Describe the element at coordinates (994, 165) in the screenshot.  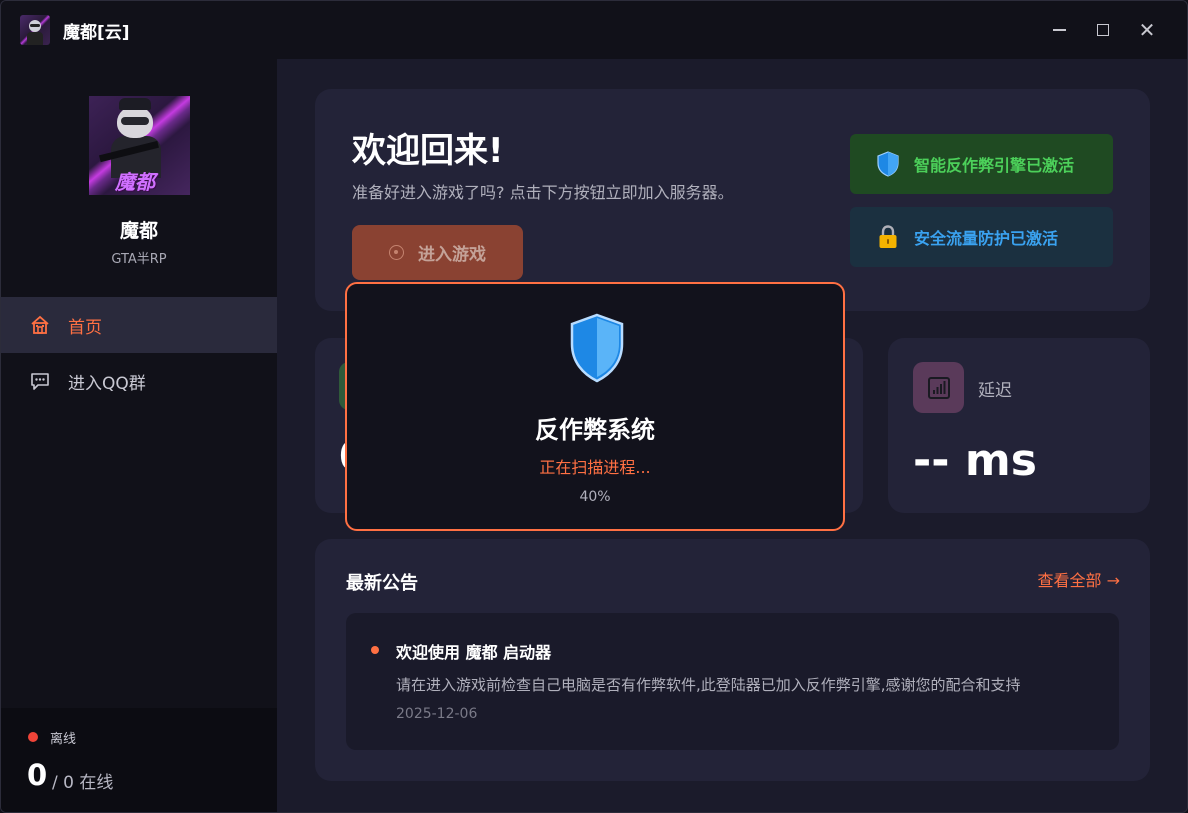
I see `anticheat-badge-label: 智能反作弊引擎已激活` at that location.